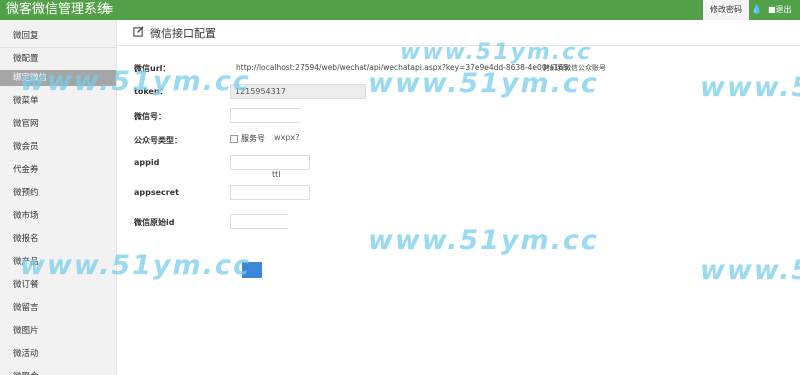 This screenshot has height=375, width=800. I want to click on change-password-button: 修改密码, so click(726, 10).